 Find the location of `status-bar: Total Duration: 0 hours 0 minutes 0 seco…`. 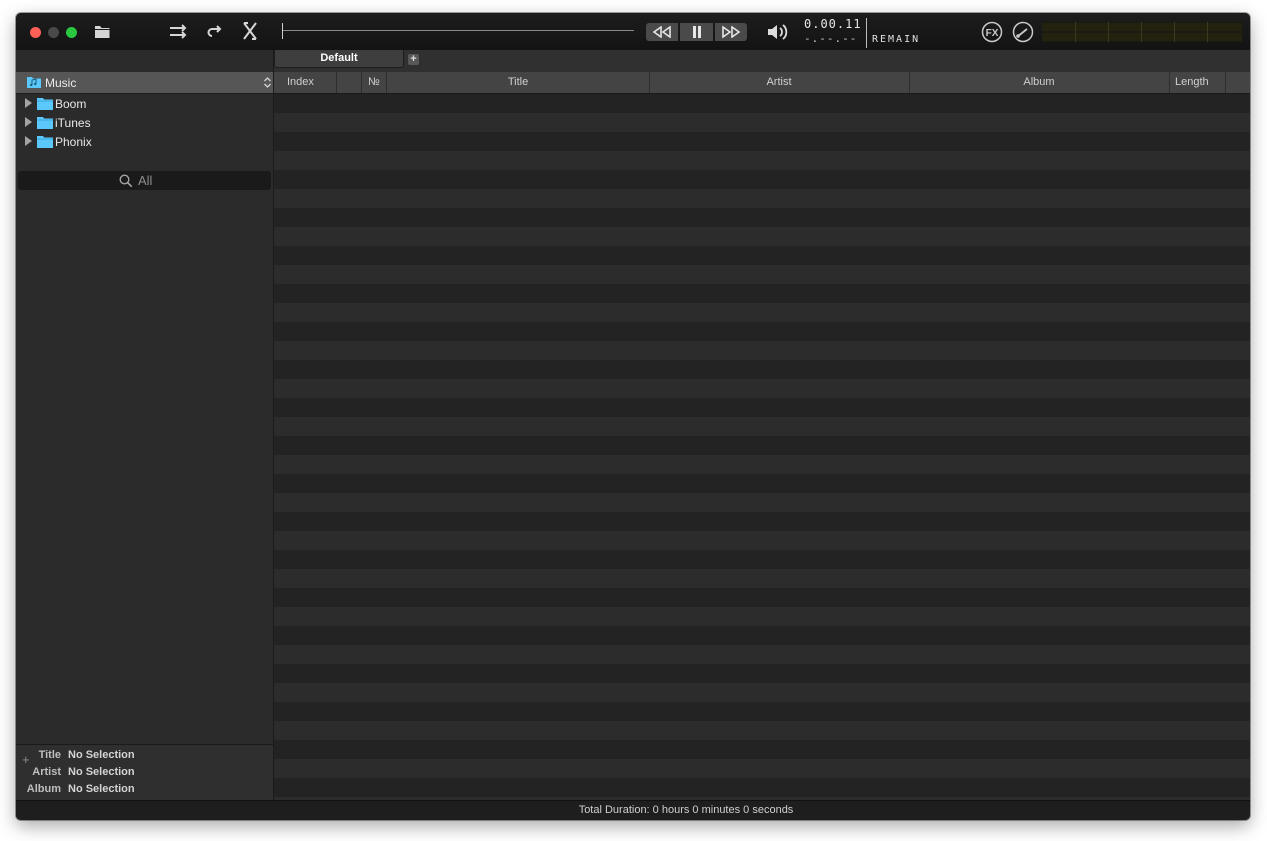

status-bar: Total Duration: 0 hours 0 minutes 0 seco… is located at coordinates (633, 810).